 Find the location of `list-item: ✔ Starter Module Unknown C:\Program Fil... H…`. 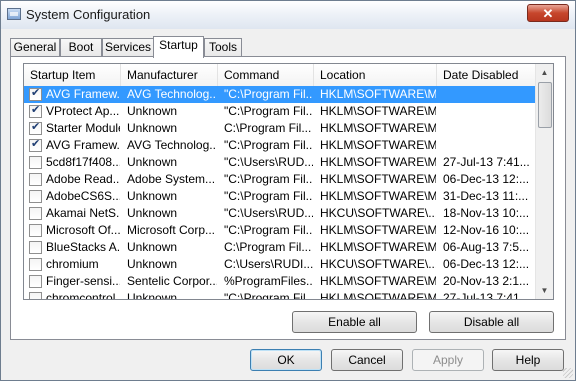

list-item: ✔ Starter Module Unknown C:\Program Fil... H… is located at coordinates (280, 128).